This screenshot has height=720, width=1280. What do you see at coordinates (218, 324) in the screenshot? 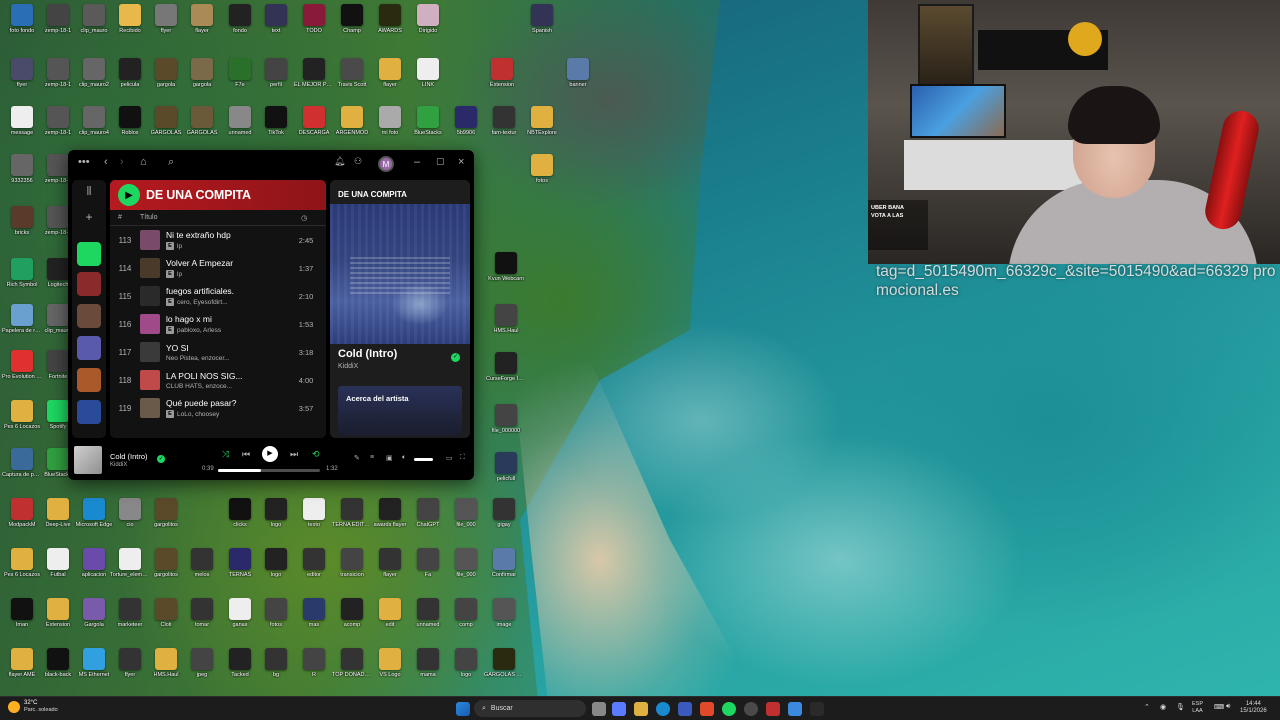
I see `track-row: 116 lo hago x mi Epabloxo, Arless 1:53` at bounding box center [218, 324].